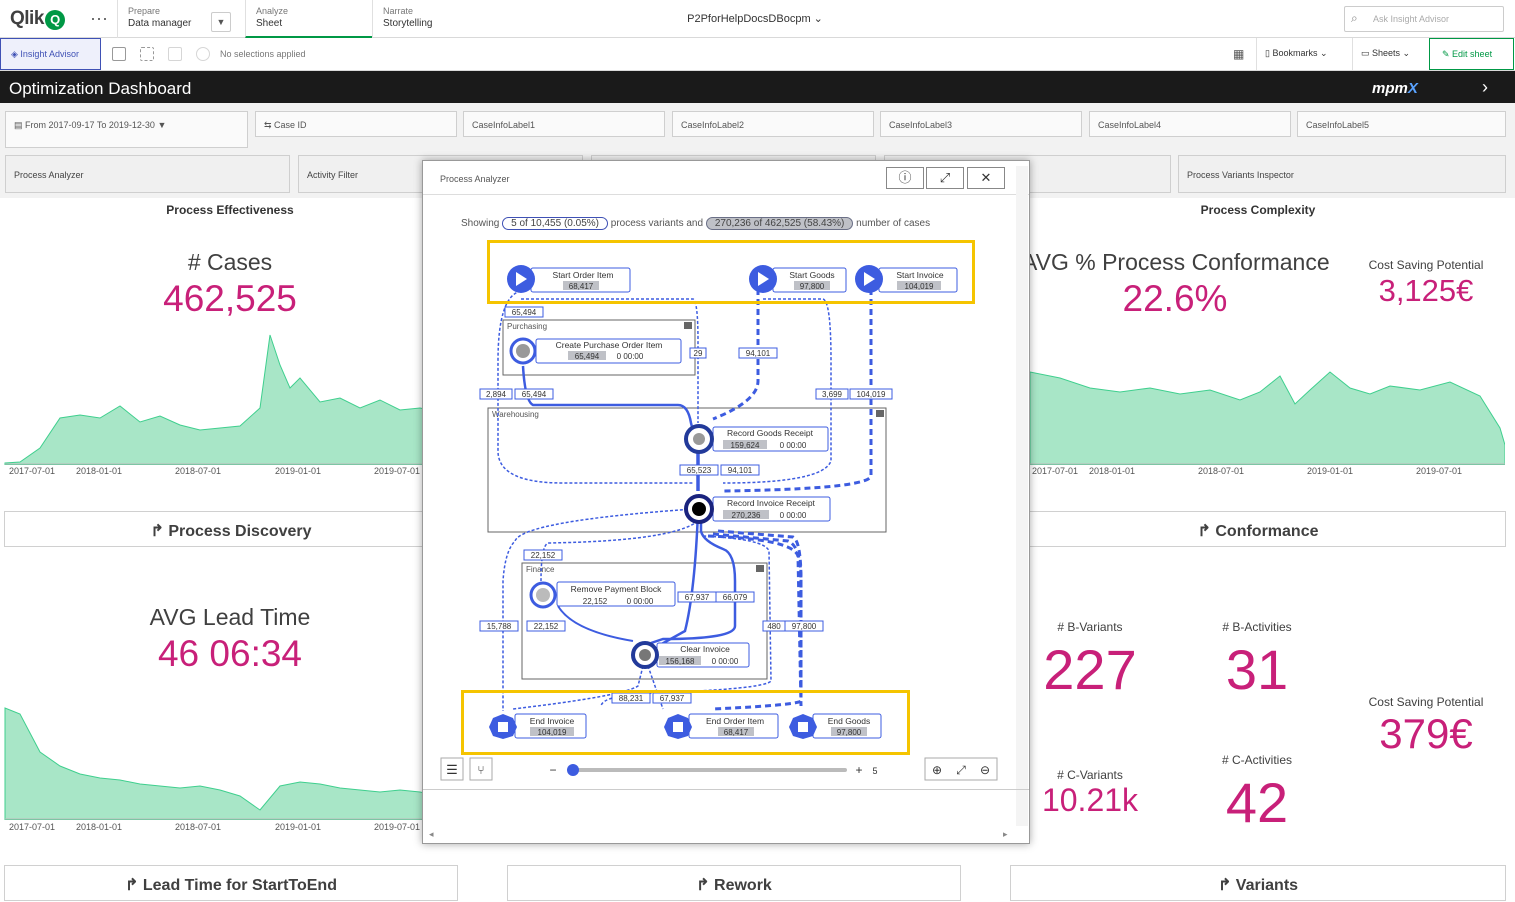 This screenshot has width=1515, height=902. I want to click on case-info-label2-filter: CaseInfoLabel2, so click(773, 124).